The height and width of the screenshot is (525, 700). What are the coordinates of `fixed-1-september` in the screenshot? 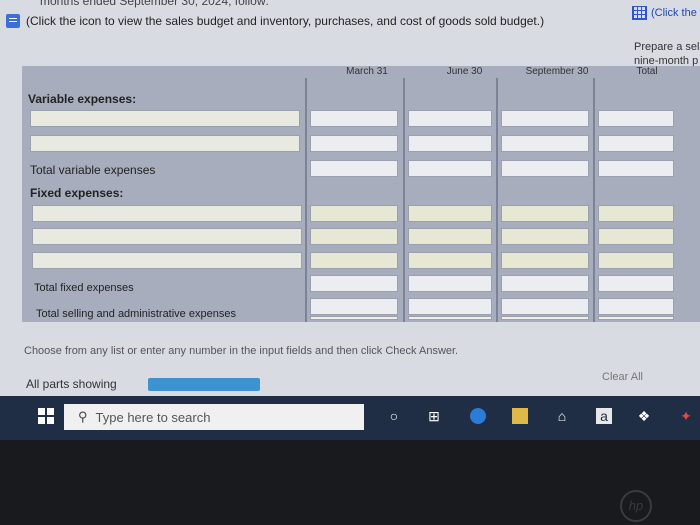 It's located at (545, 213).